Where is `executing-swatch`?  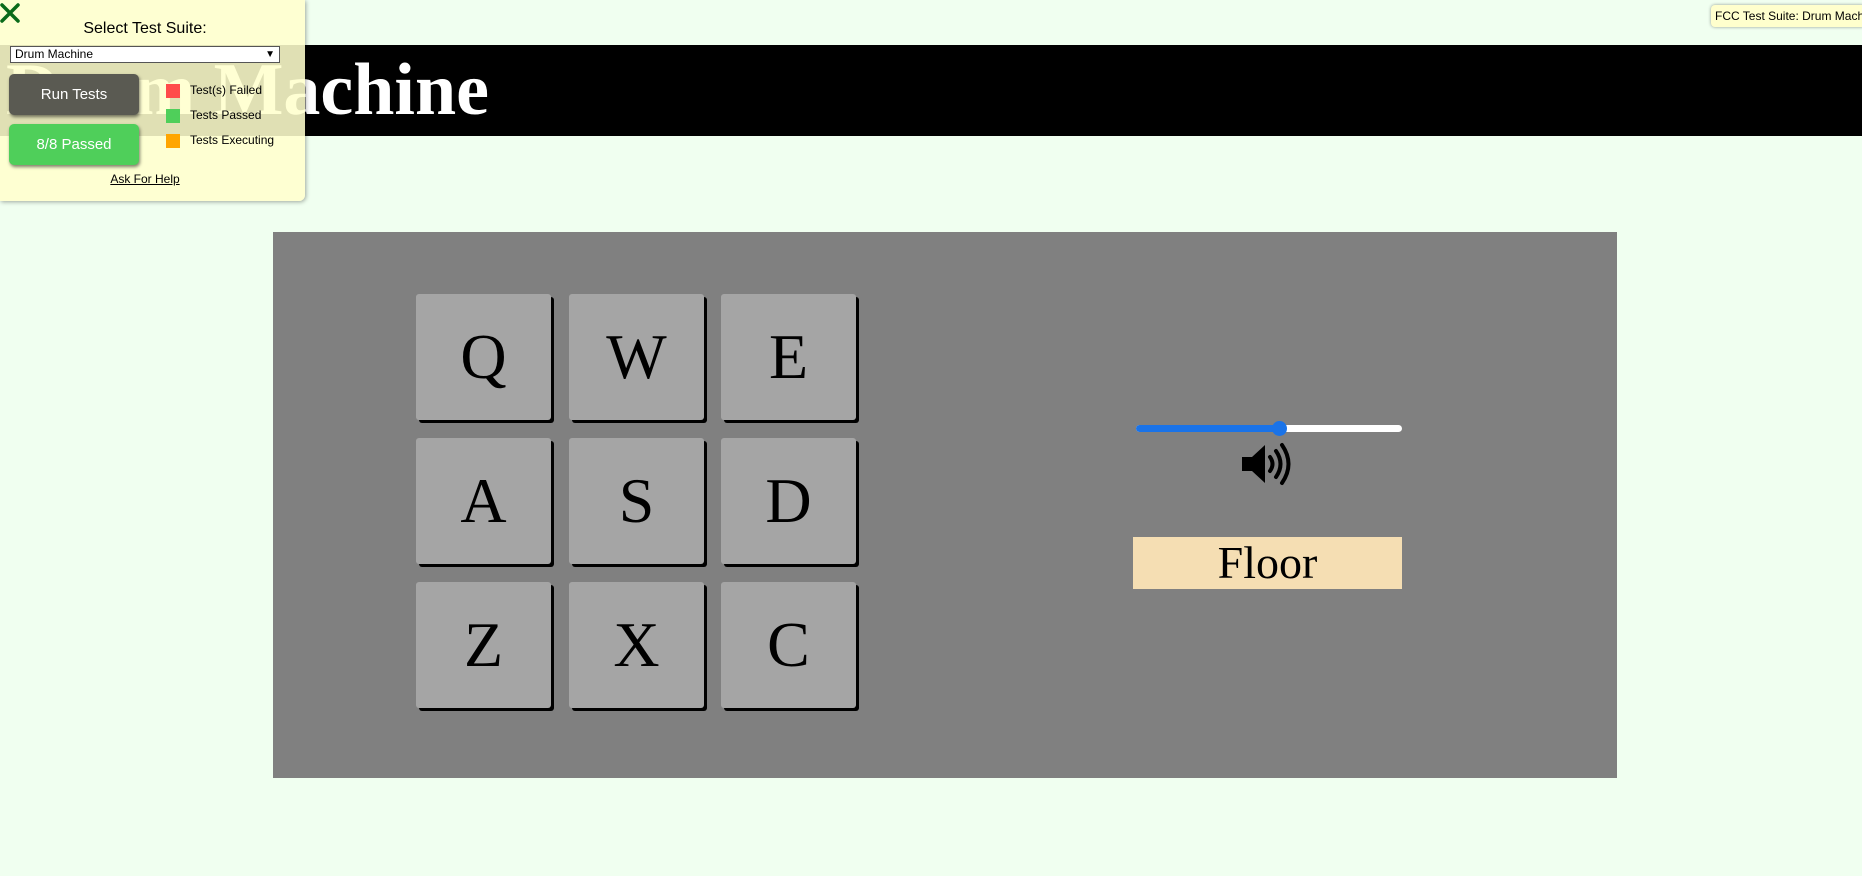
executing-swatch is located at coordinates (173, 141).